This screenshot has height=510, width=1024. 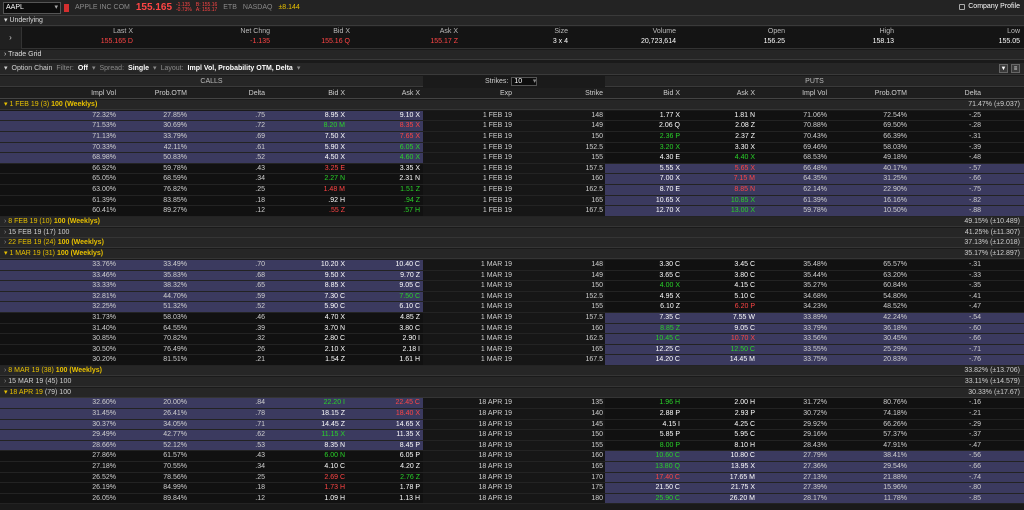 What do you see at coordinates (652, 499) in the screenshot?
I see `cell-put-bid: 25.90 C` at bounding box center [652, 499].